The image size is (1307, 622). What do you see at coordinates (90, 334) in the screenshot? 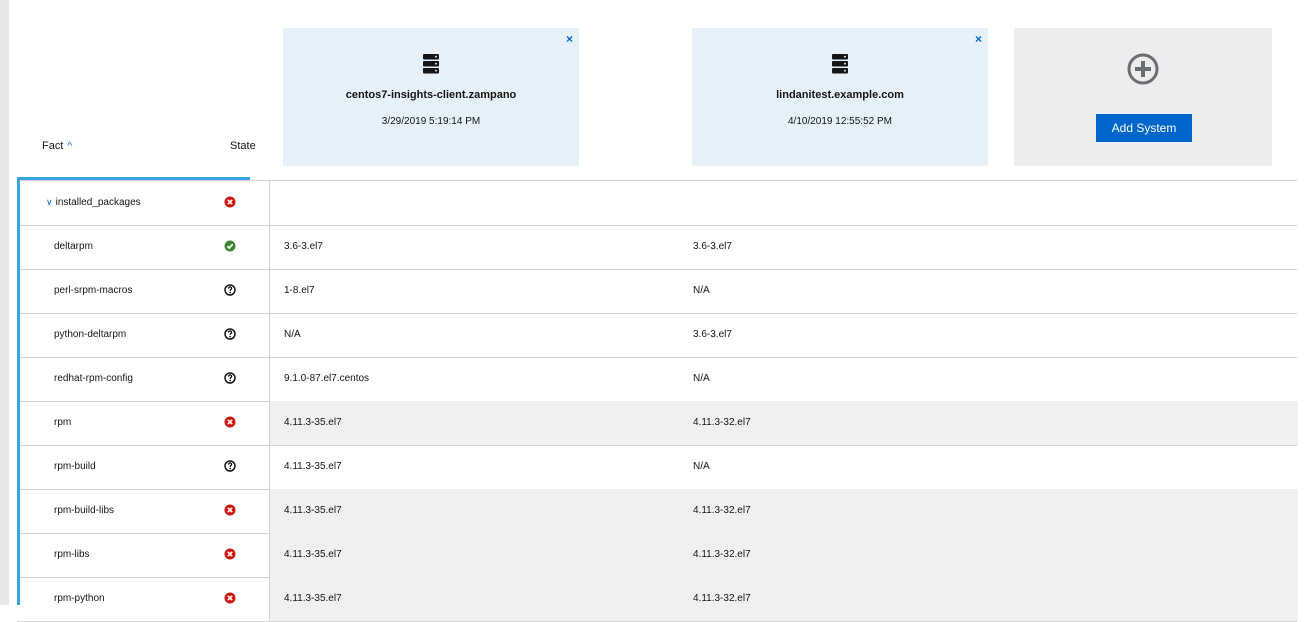
I see `fact-name: python-deltarpm` at bounding box center [90, 334].